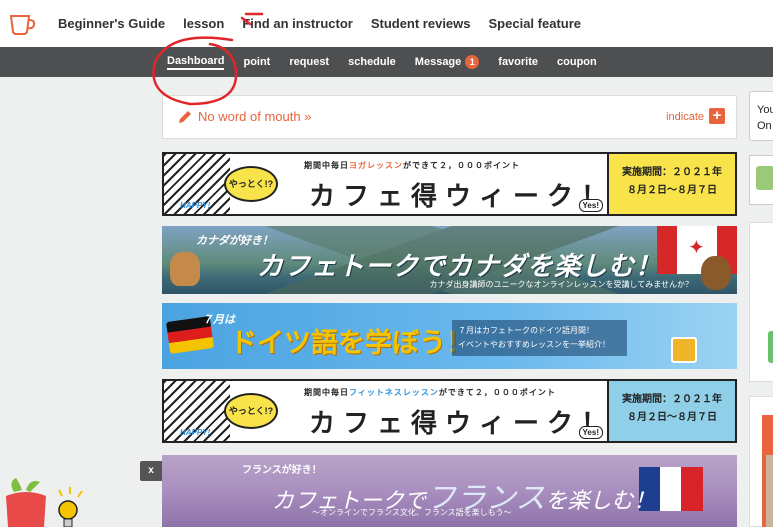 Image resolution: width=773 pixels, height=527 pixels. I want to click on word-of-mouth-card: No word of mouth » indicate +, so click(449, 117).